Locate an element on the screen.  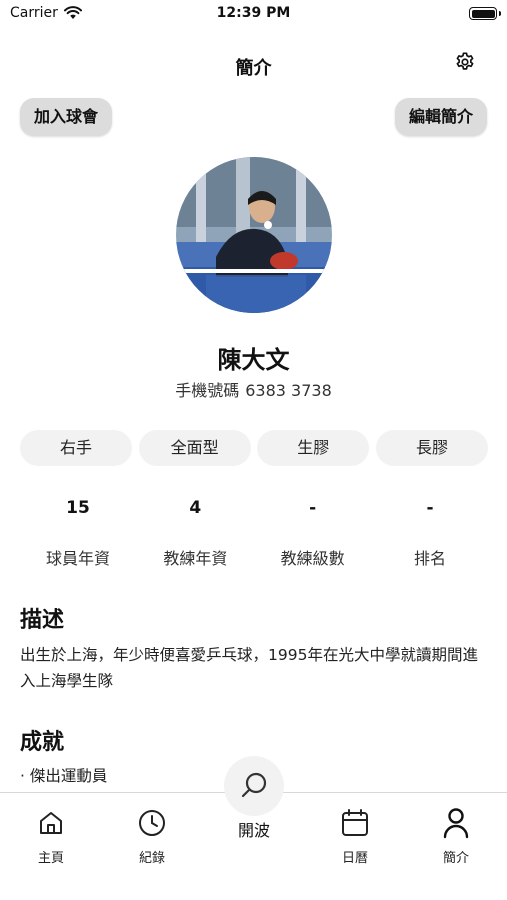
home-icon is located at coordinates (51, 823).